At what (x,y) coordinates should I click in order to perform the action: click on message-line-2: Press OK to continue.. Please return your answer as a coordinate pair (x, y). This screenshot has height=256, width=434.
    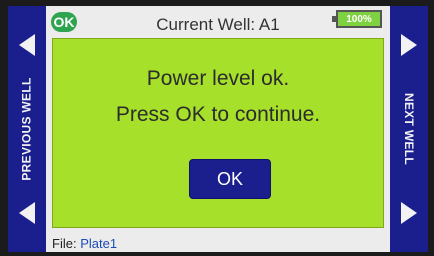
    Looking at the image, I should click on (218, 114).